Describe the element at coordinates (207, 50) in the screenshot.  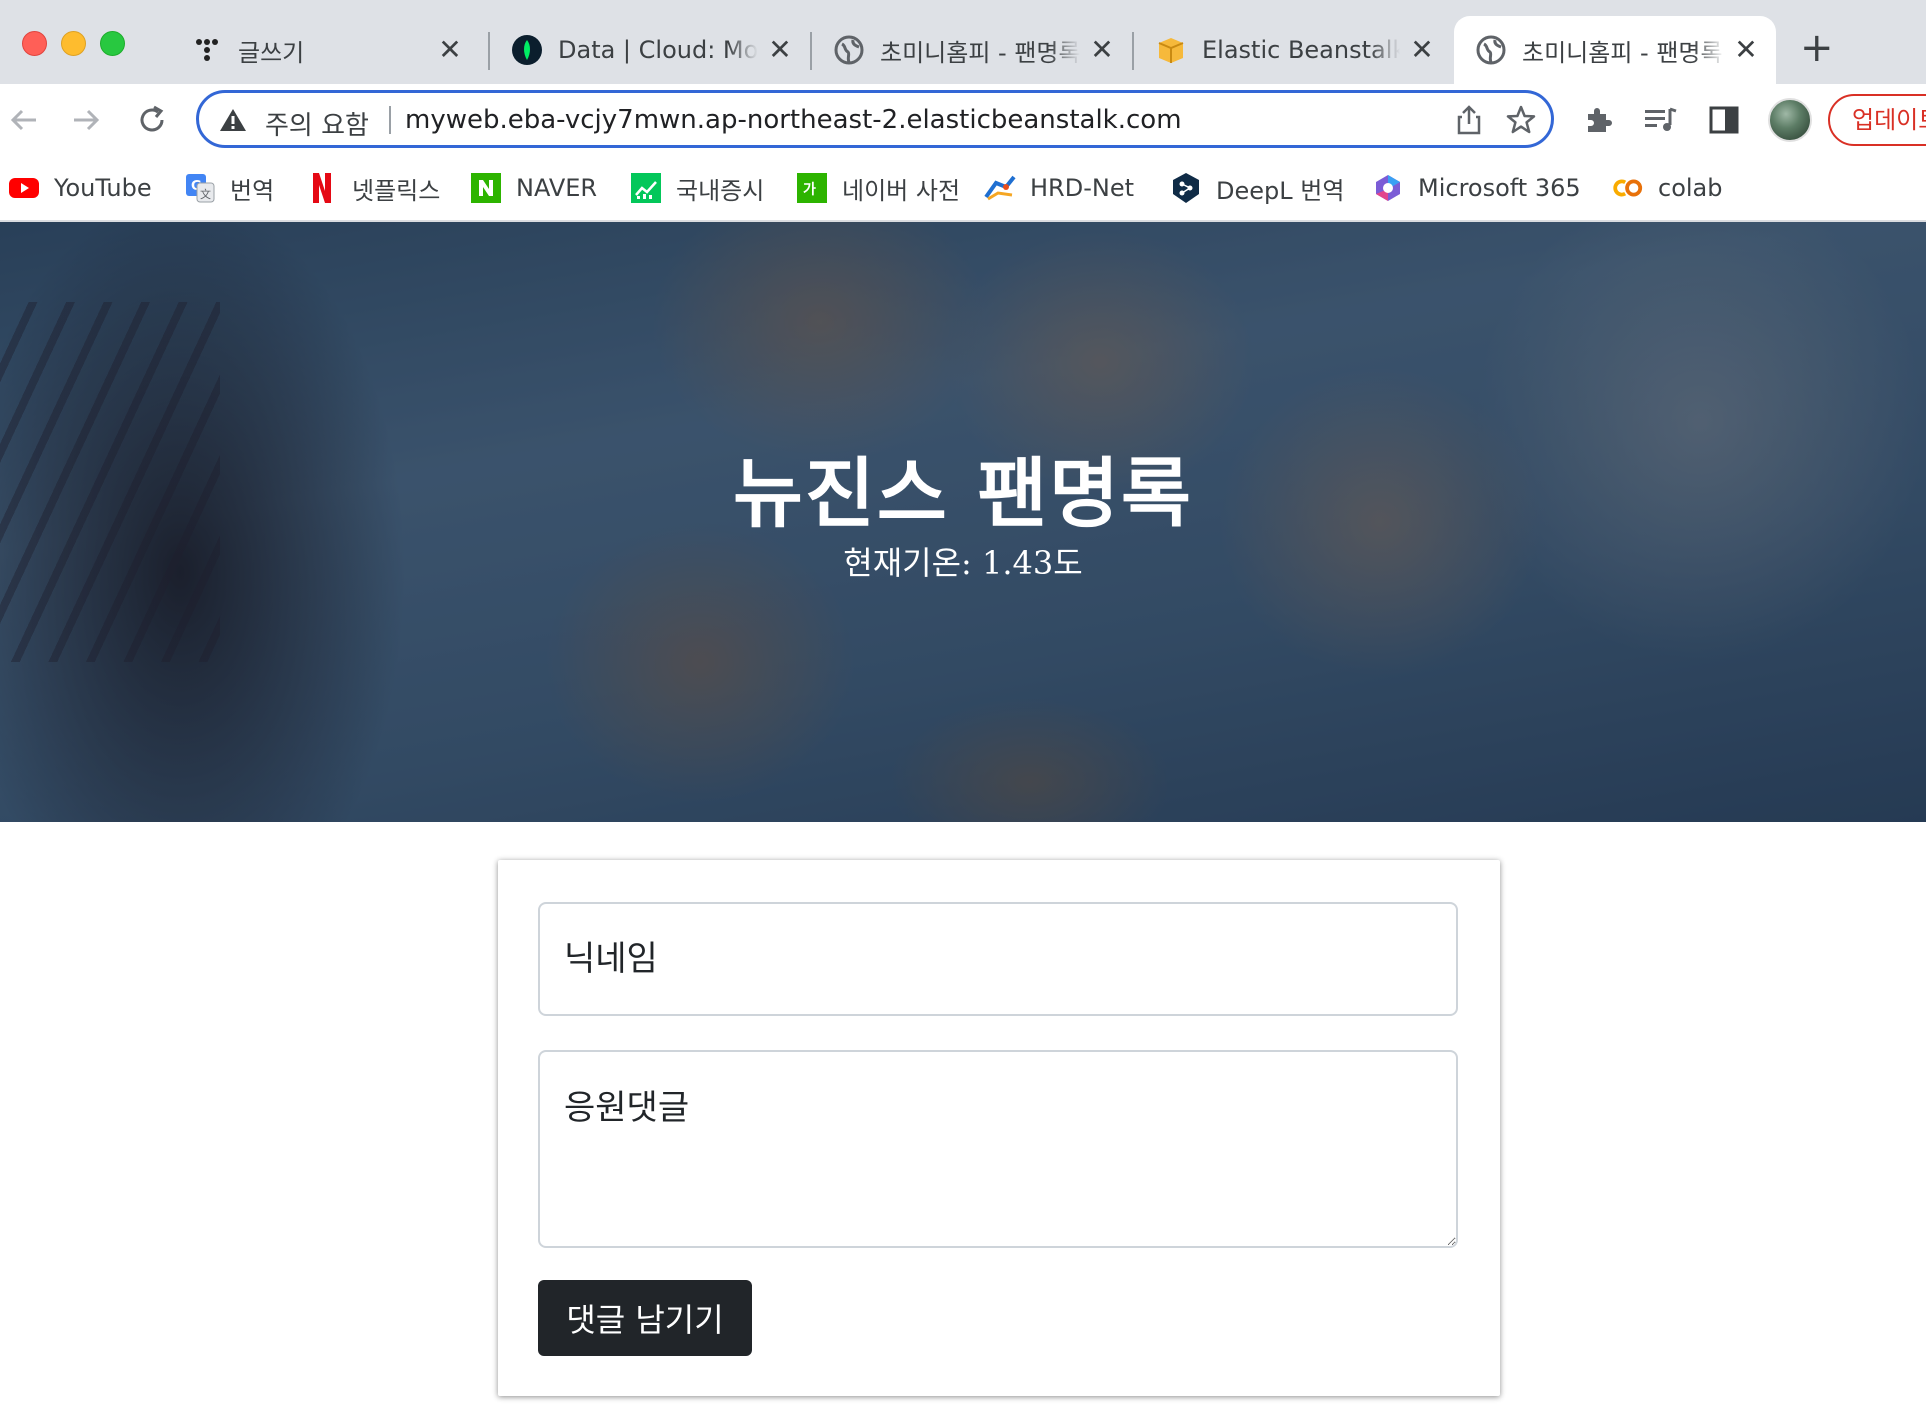
I see `dots-icon` at that location.